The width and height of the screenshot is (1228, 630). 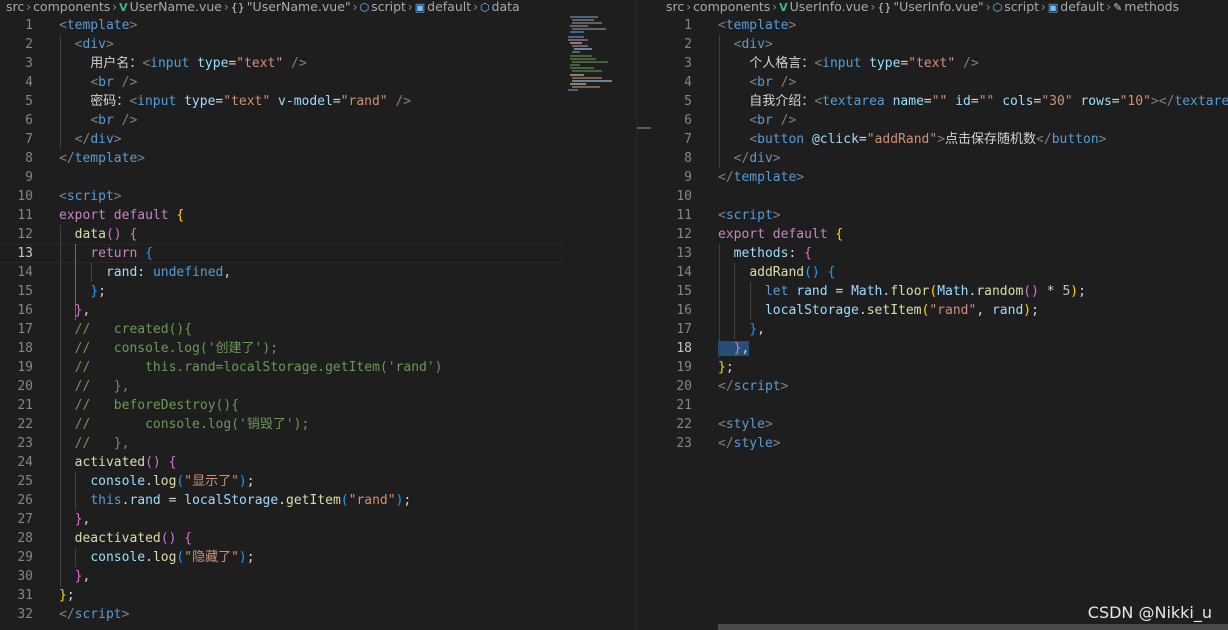 I want to click on code-line: 23 // },, so click(x=318, y=443).